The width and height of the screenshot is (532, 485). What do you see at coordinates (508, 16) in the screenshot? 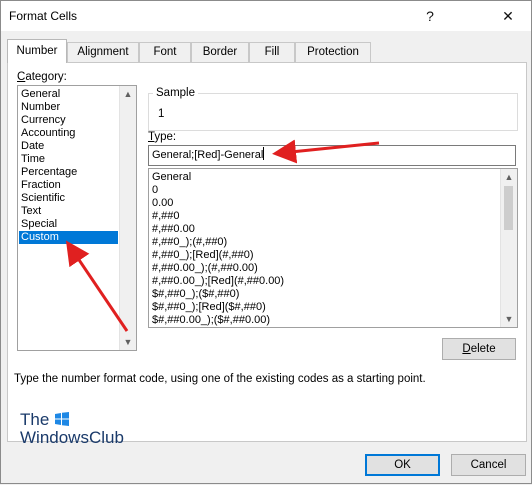
I see `close-icon: ✕` at bounding box center [508, 16].